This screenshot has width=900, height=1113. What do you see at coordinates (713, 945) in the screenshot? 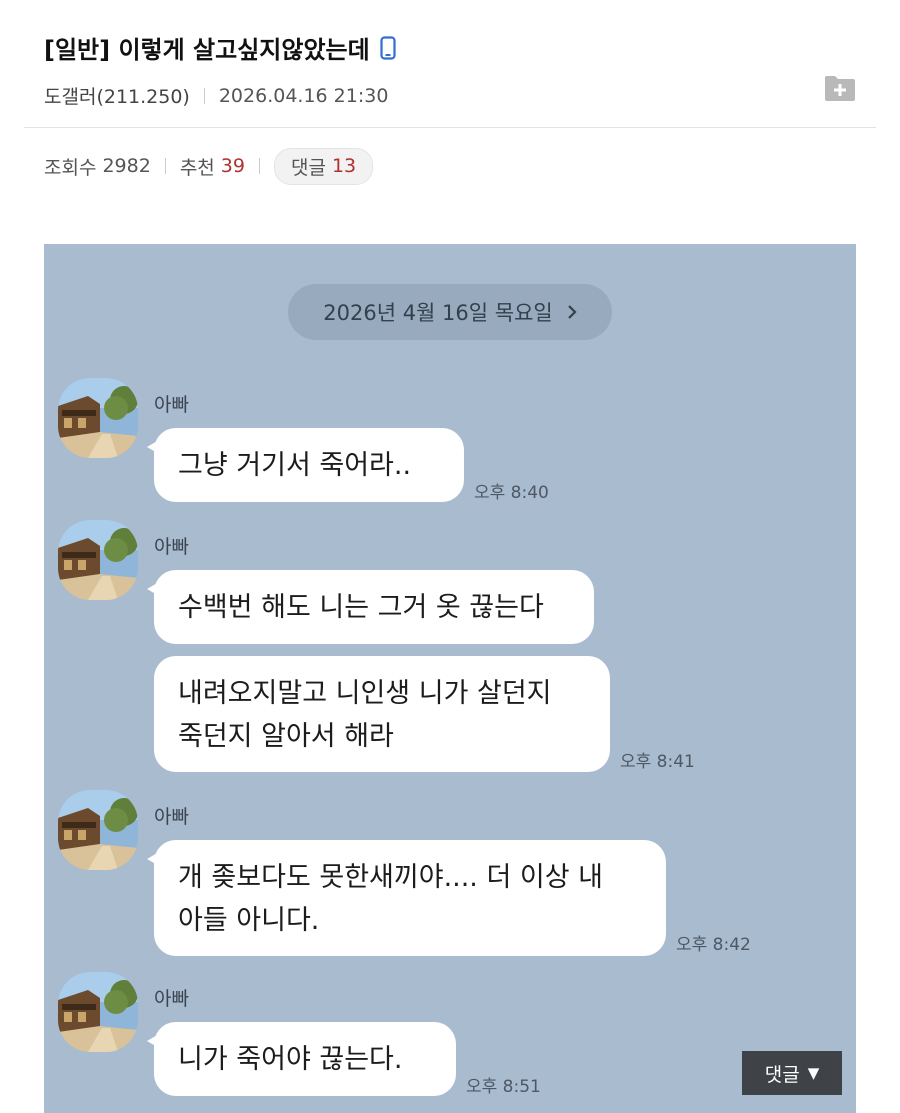
I see `message-time: 오후 8:42` at bounding box center [713, 945].